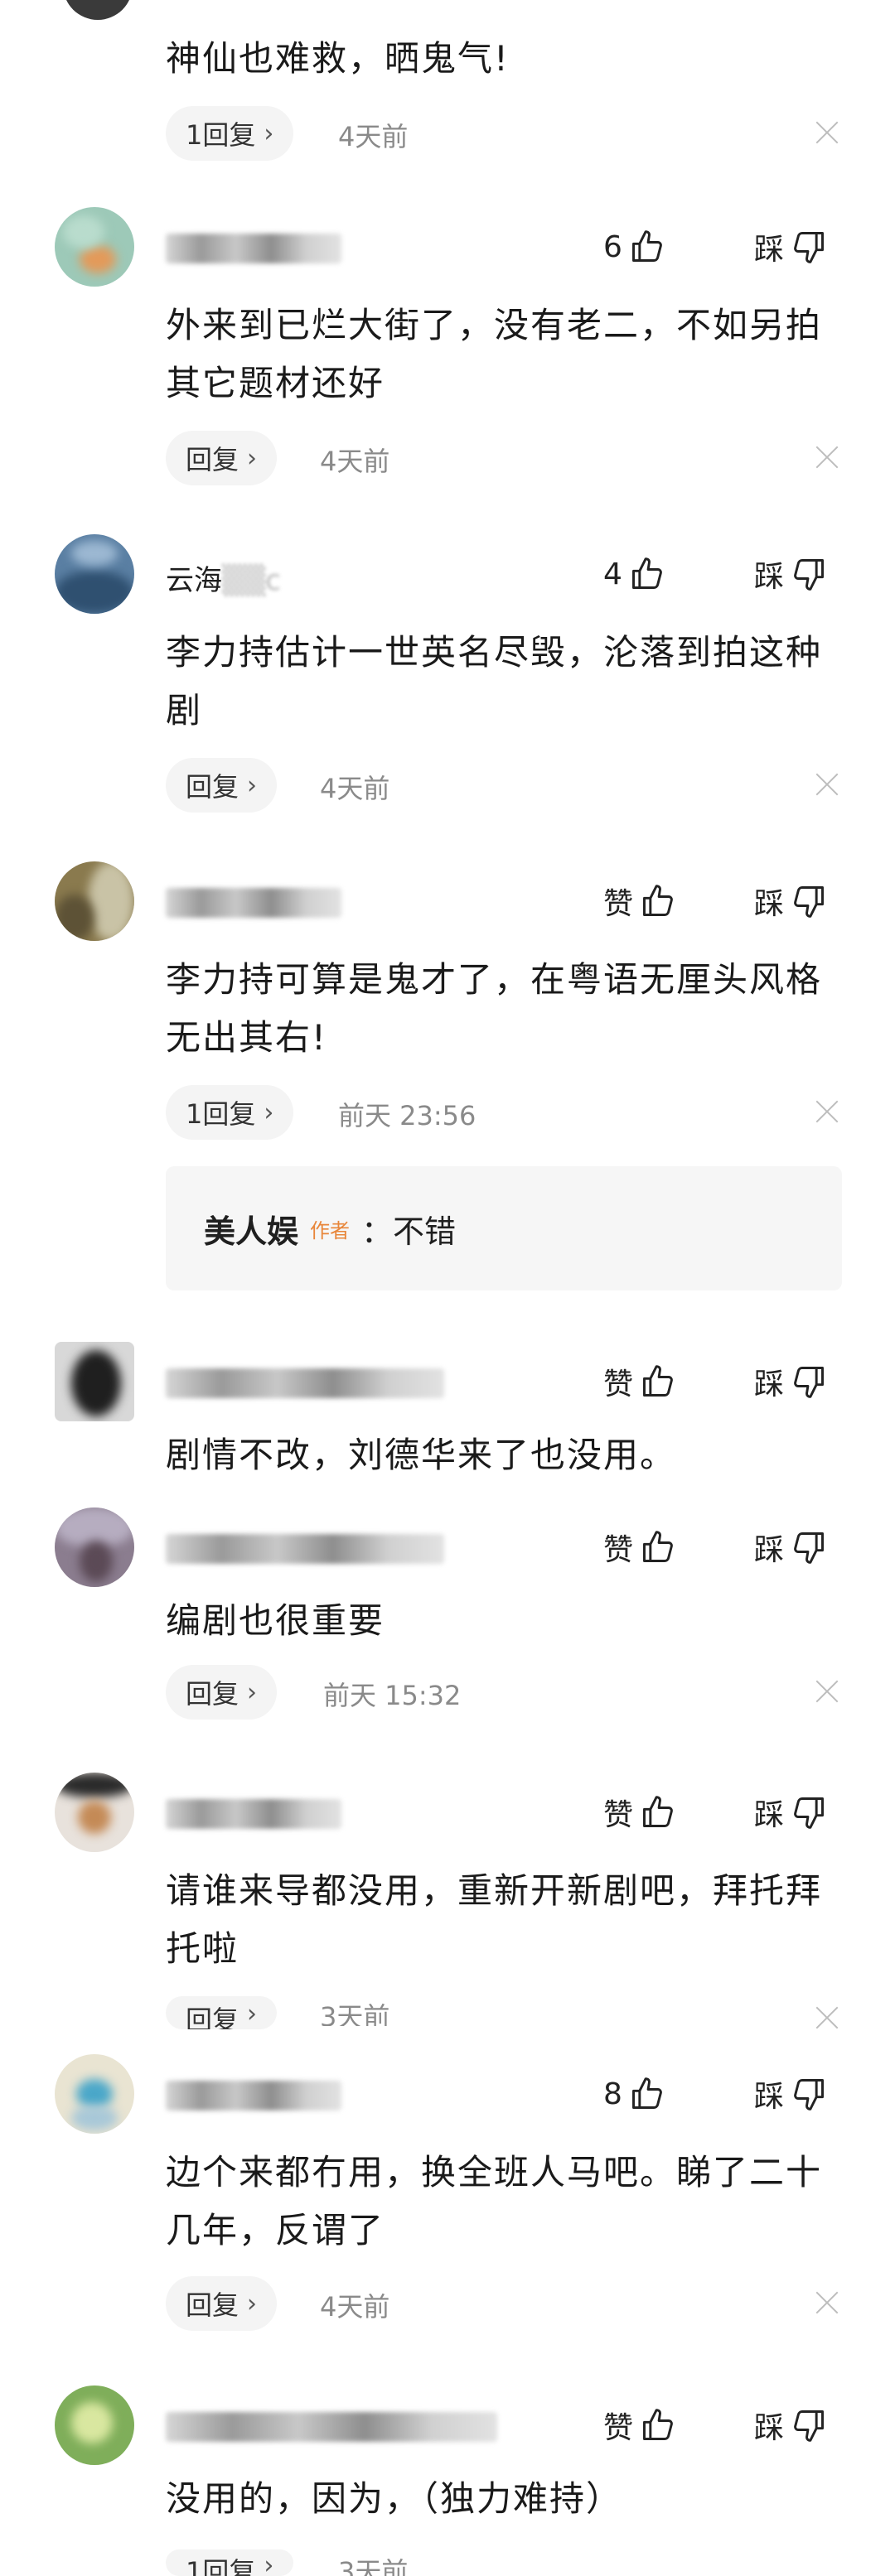 The image size is (895, 2576). I want to click on like-count: 8, so click(612, 2094).